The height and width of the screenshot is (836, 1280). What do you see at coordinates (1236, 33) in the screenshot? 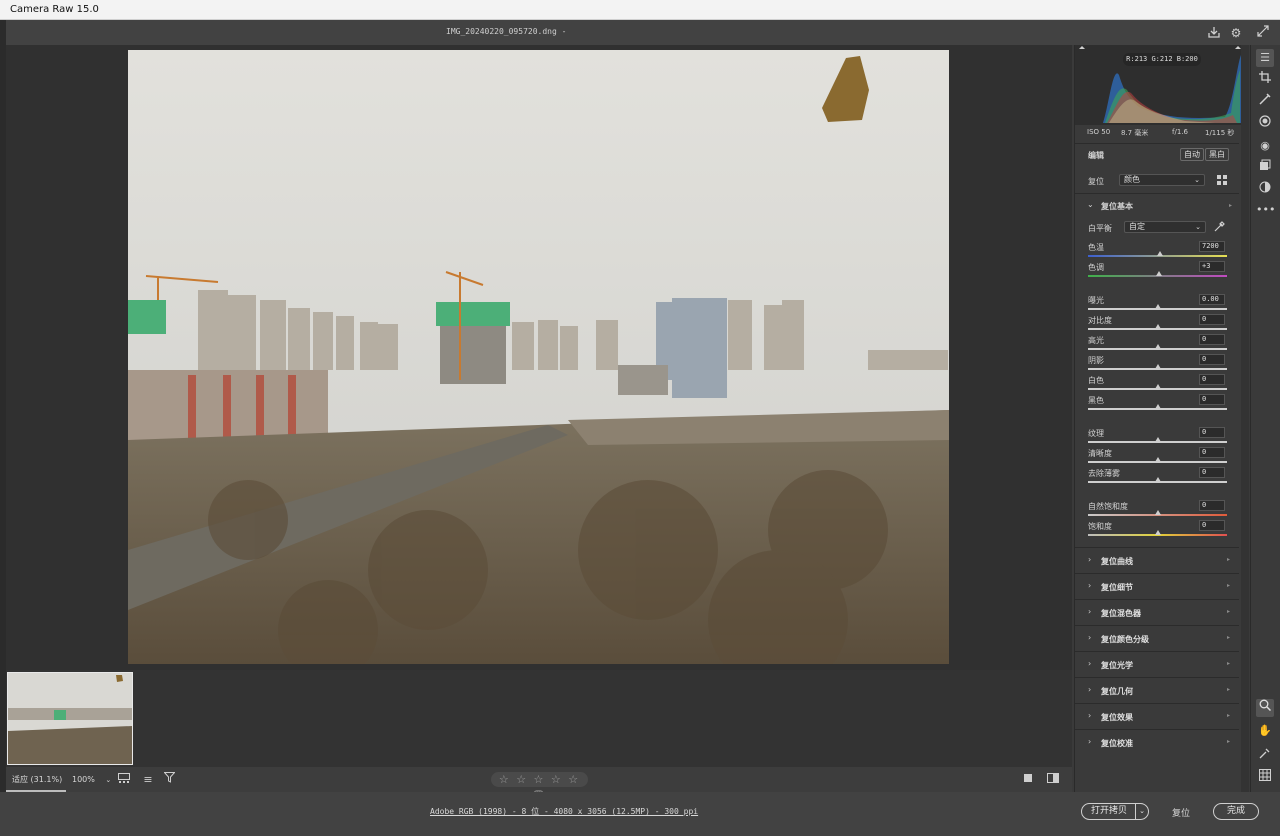
I see `gear-icon: ⚙` at bounding box center [1236, 33].